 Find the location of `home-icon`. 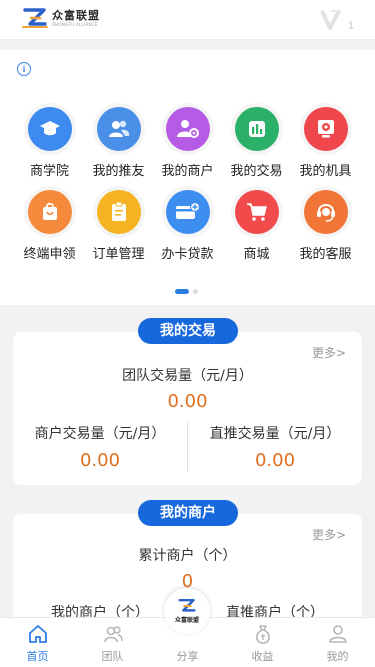

home-icon is located at coordinates (37, 634).